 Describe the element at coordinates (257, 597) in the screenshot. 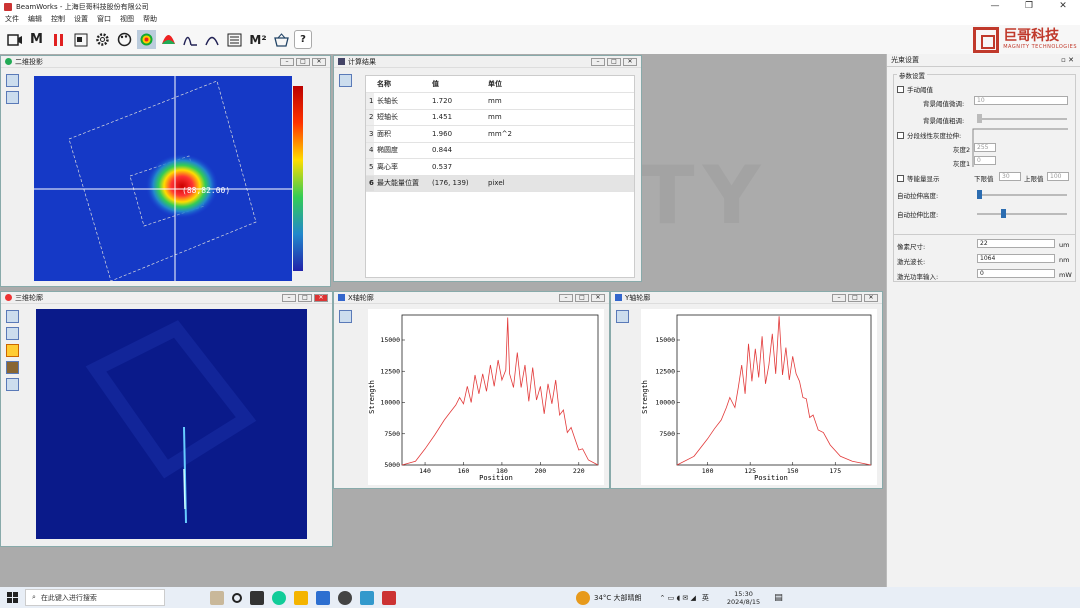

I see `widgets-icon` at that location.